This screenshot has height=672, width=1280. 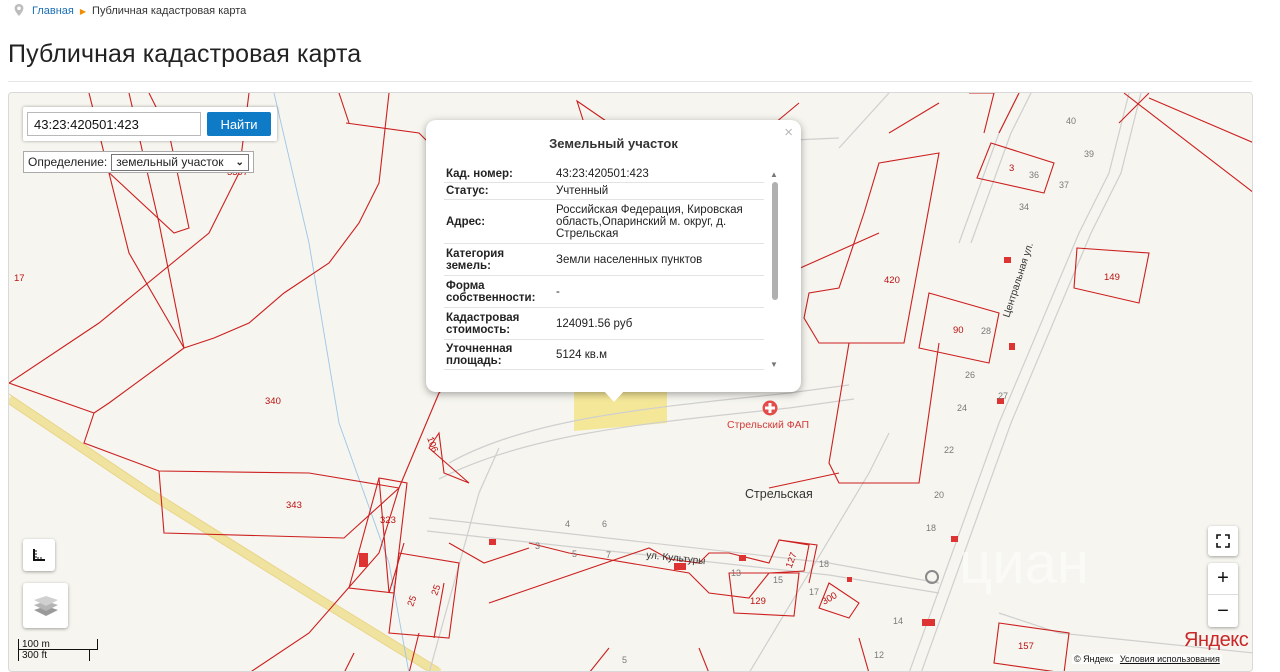 I want to click on table-row: Статус: Учтенный, so click(x=604, y=191).